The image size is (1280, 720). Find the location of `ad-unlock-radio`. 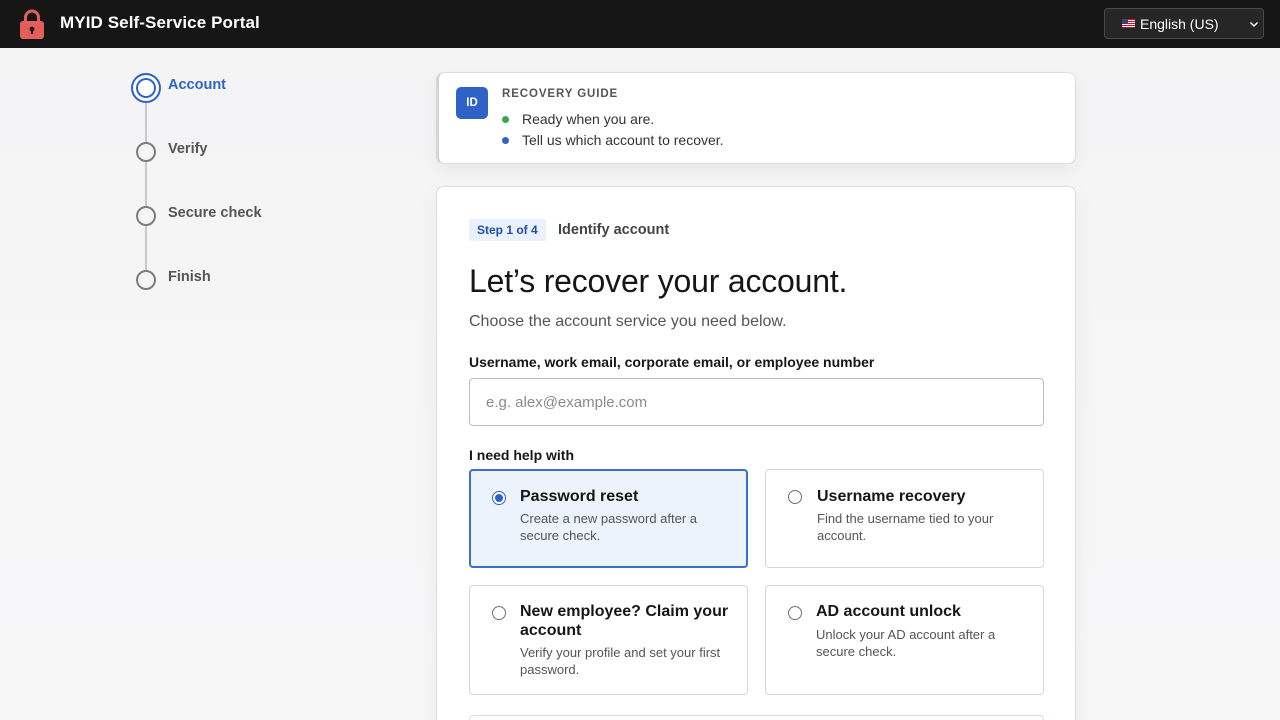

ad-unlock-radio is located at coordinates (795, 613).